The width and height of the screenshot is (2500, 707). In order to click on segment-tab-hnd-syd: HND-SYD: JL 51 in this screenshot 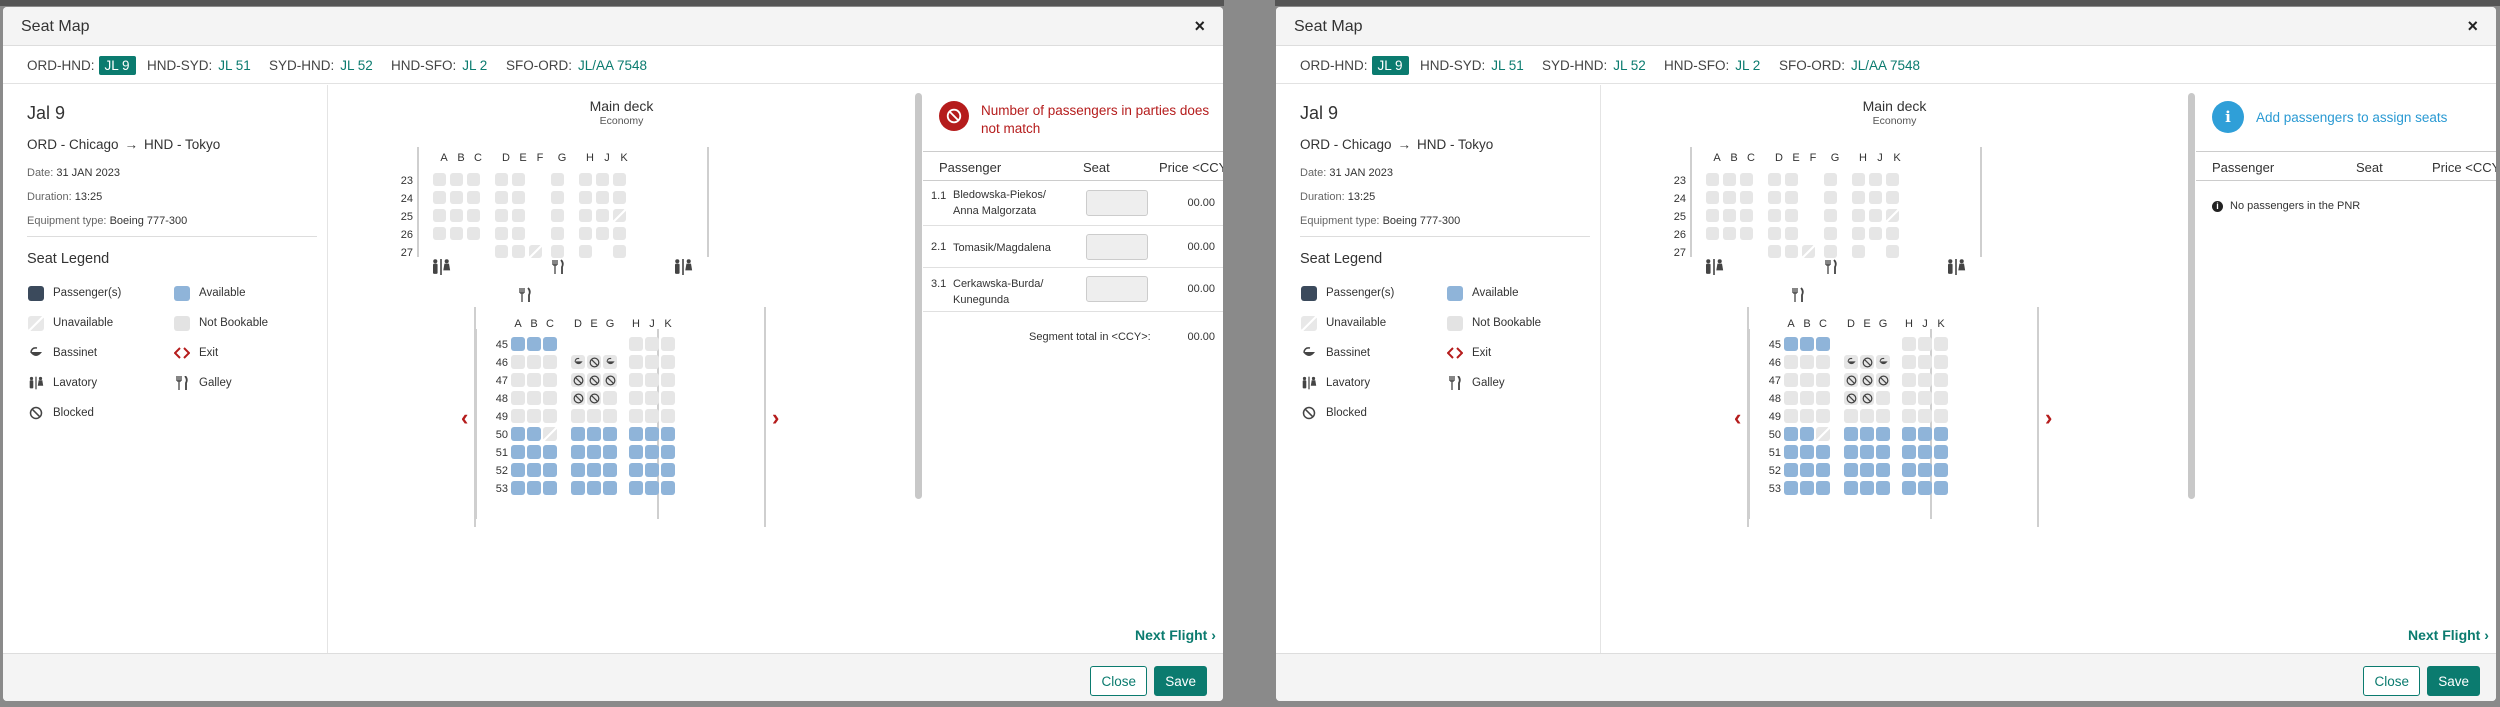, I will do `click(1472, 65)`.